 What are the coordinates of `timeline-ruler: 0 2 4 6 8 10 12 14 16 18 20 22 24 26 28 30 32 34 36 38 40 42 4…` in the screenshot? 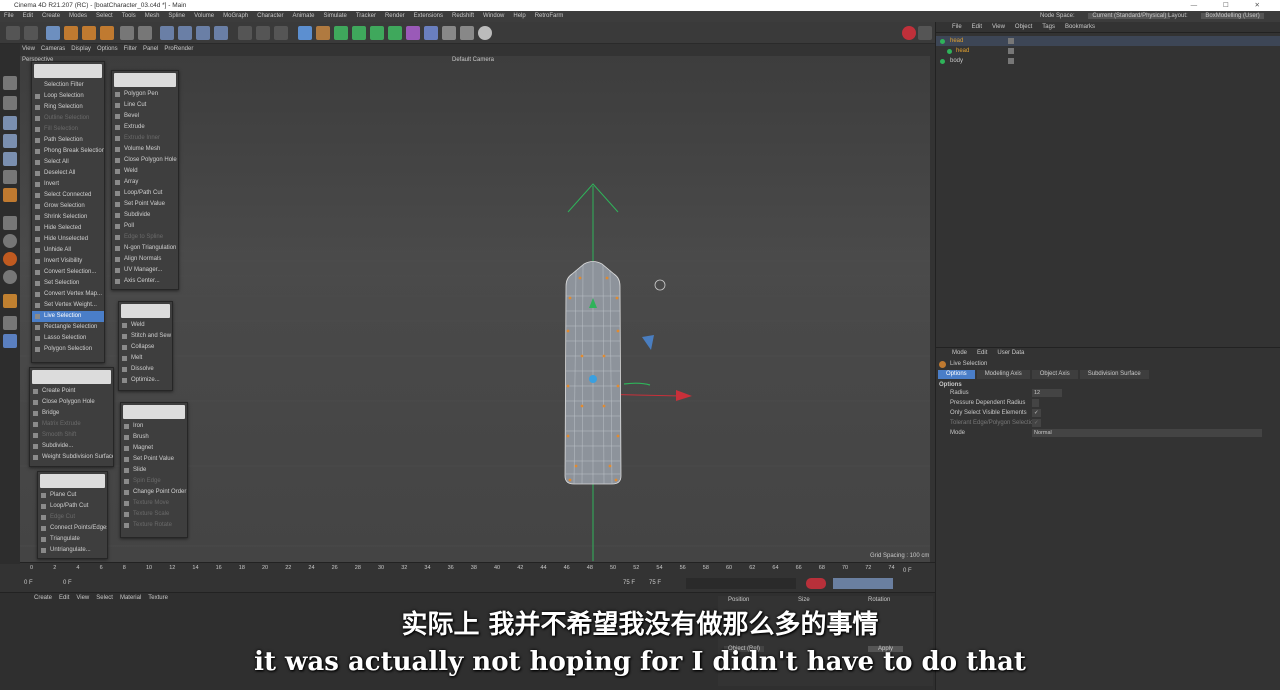 It's located at (477, 570).